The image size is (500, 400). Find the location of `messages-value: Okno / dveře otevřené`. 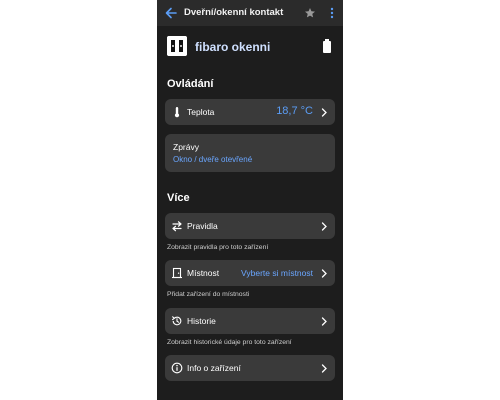

messages-value: Okno / dveře otevřené is located at coordinates (213, 159).